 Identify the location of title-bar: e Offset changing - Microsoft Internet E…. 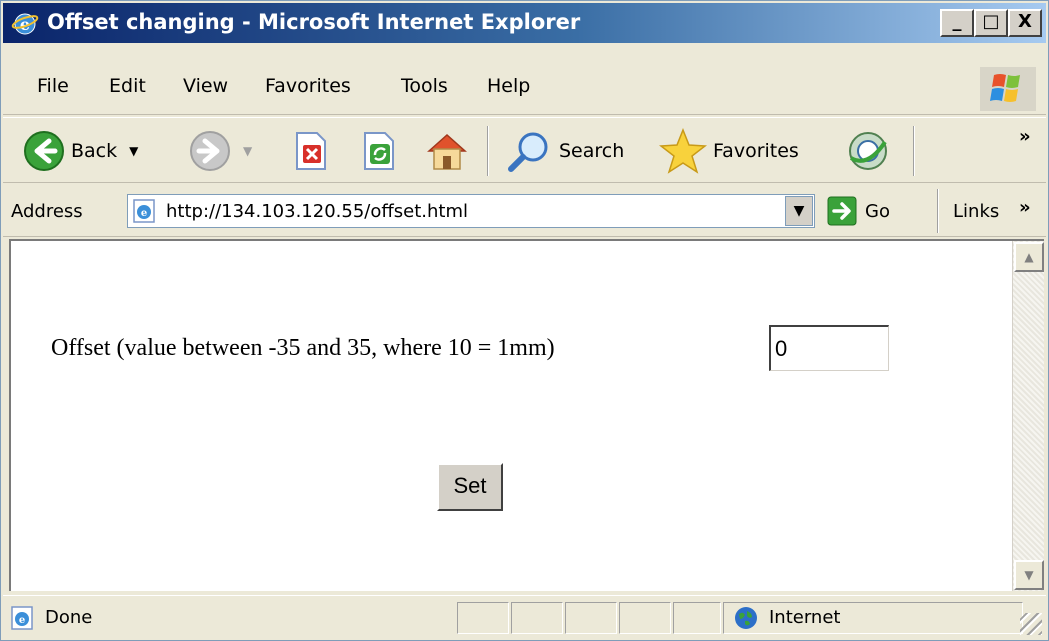
(524, 23).